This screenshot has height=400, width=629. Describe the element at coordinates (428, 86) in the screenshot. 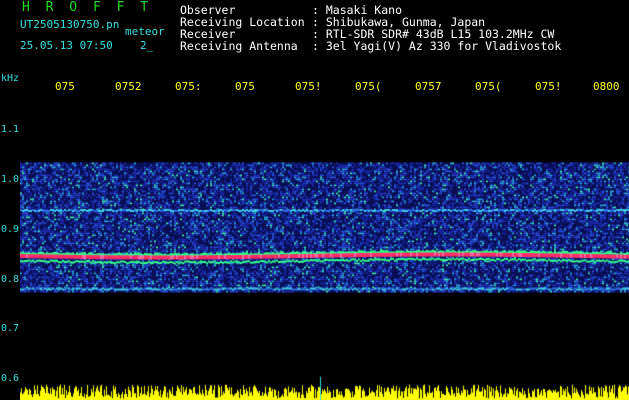

I see `time-tick-label: 0757` at that location.